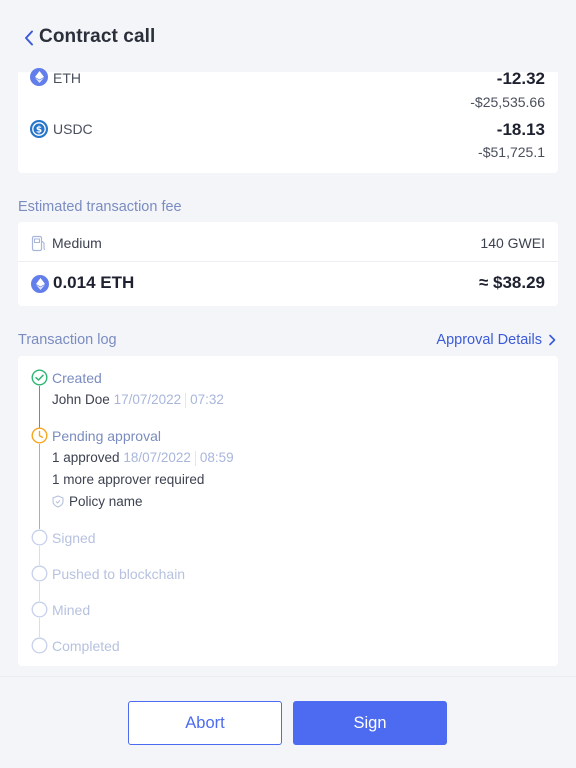  What do you see at coordinates (77, 243) in the screenshot?
I see `fee-speed: Medium` at bounding box center [77, 243].